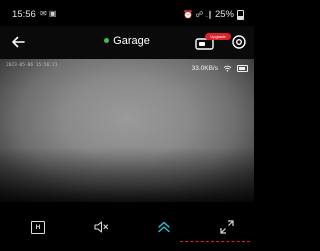 This screenshot has height=251, width=320. Describe the element at coordinates (242, 68) in the screenshot. I see `camera-battery-icon` at that location.